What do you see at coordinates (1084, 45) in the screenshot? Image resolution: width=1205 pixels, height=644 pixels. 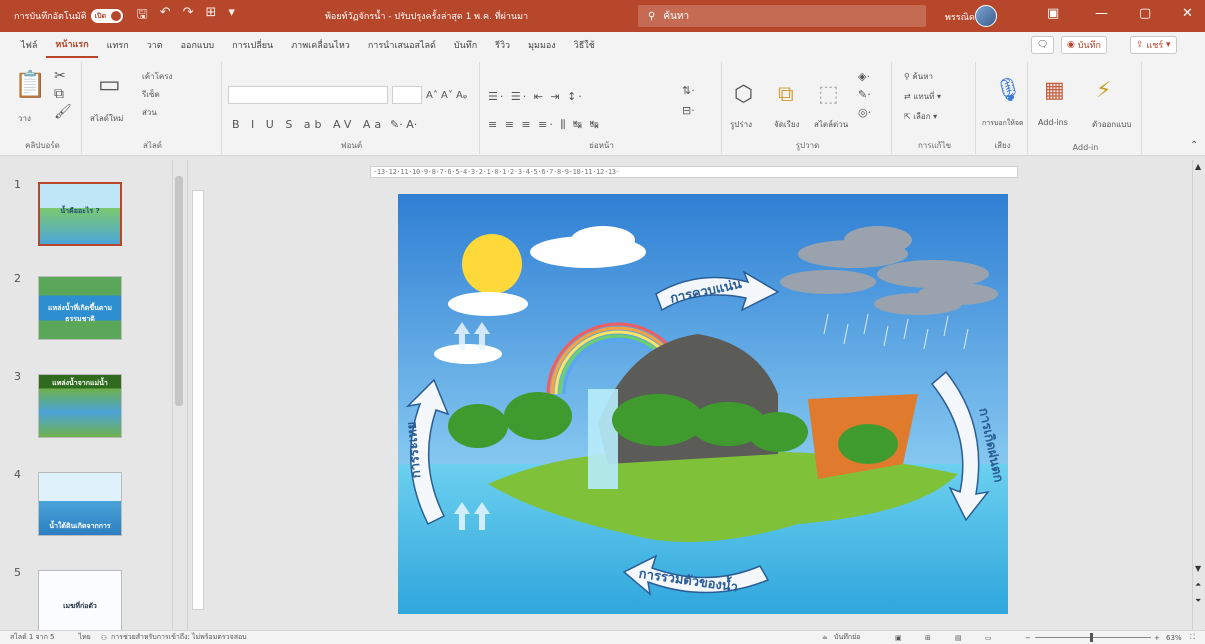 I see `record-button: ◉ บันทึก` at bounding box center [1084, 45].